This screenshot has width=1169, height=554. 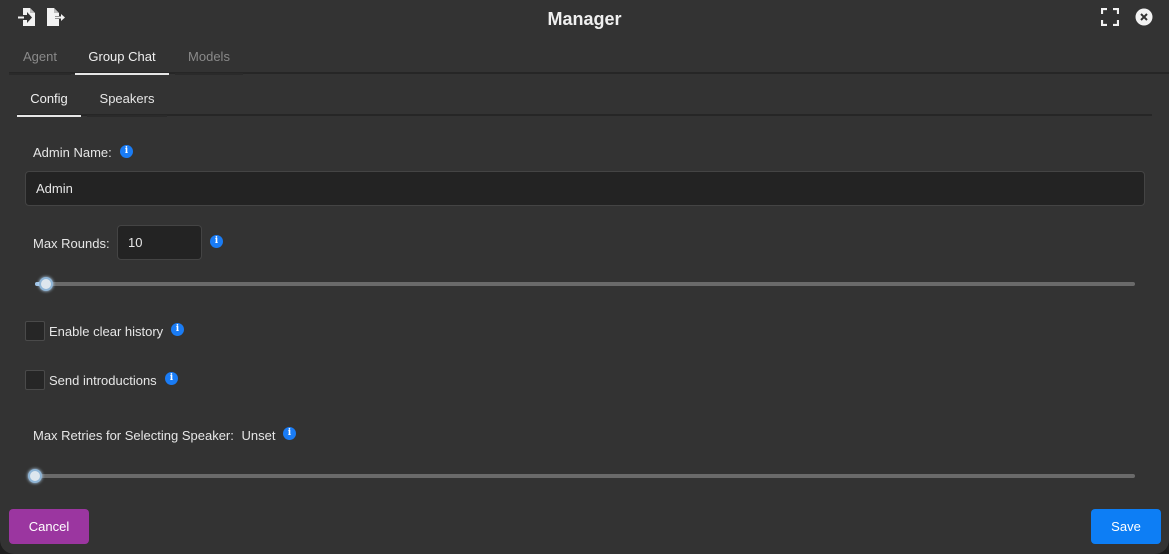 What do you see at coordinates (581, 476) in the screenshot?
I see `max-retries-slider` at bounding box center [581, 476].